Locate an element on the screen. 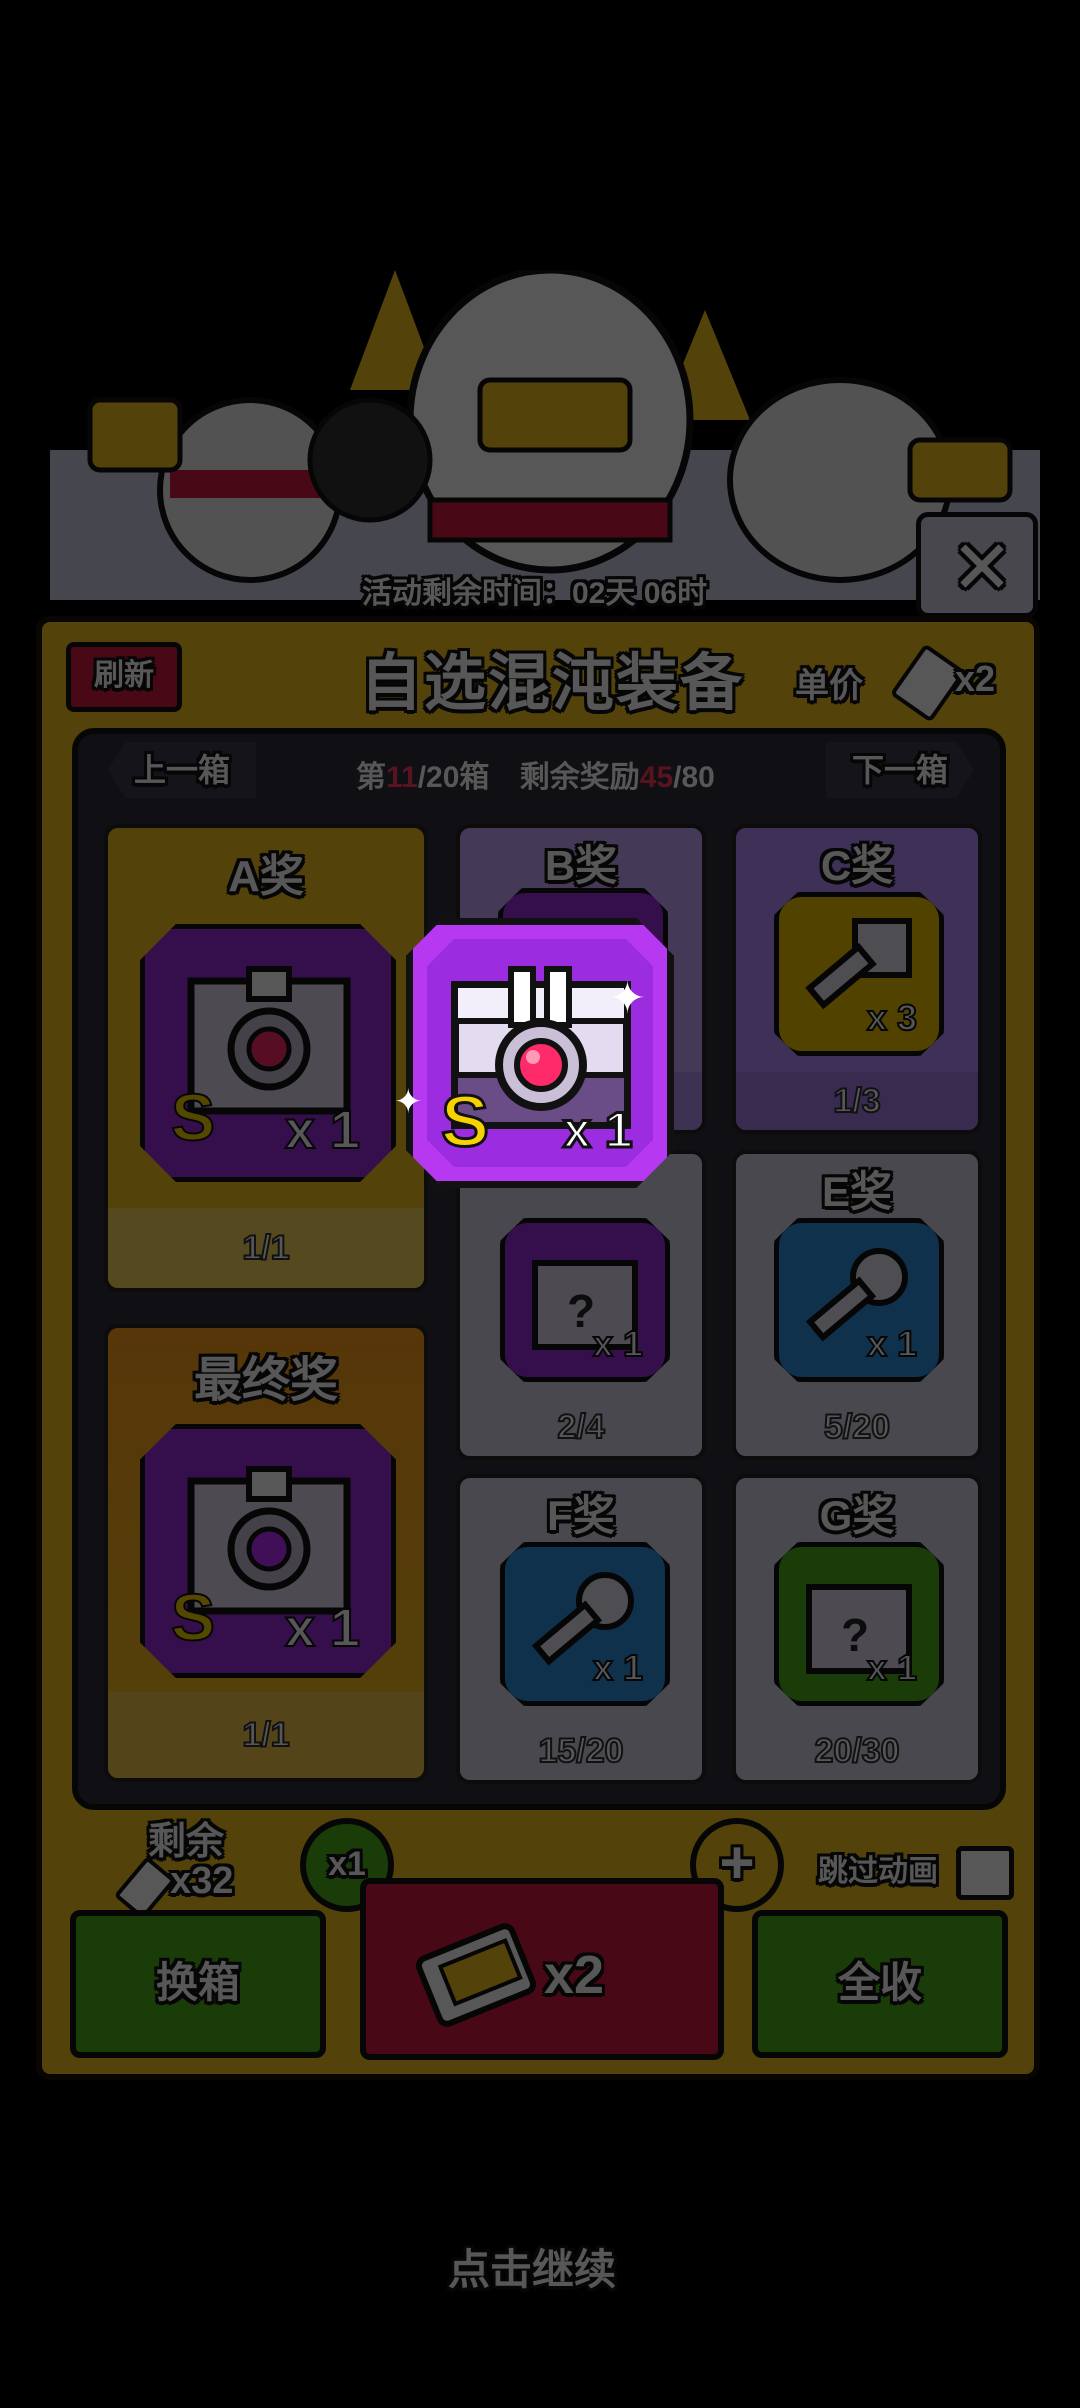 Image resolution: width=1080 pixels, height=2408 pixels. banner-art is located at coordinates (545, 433).